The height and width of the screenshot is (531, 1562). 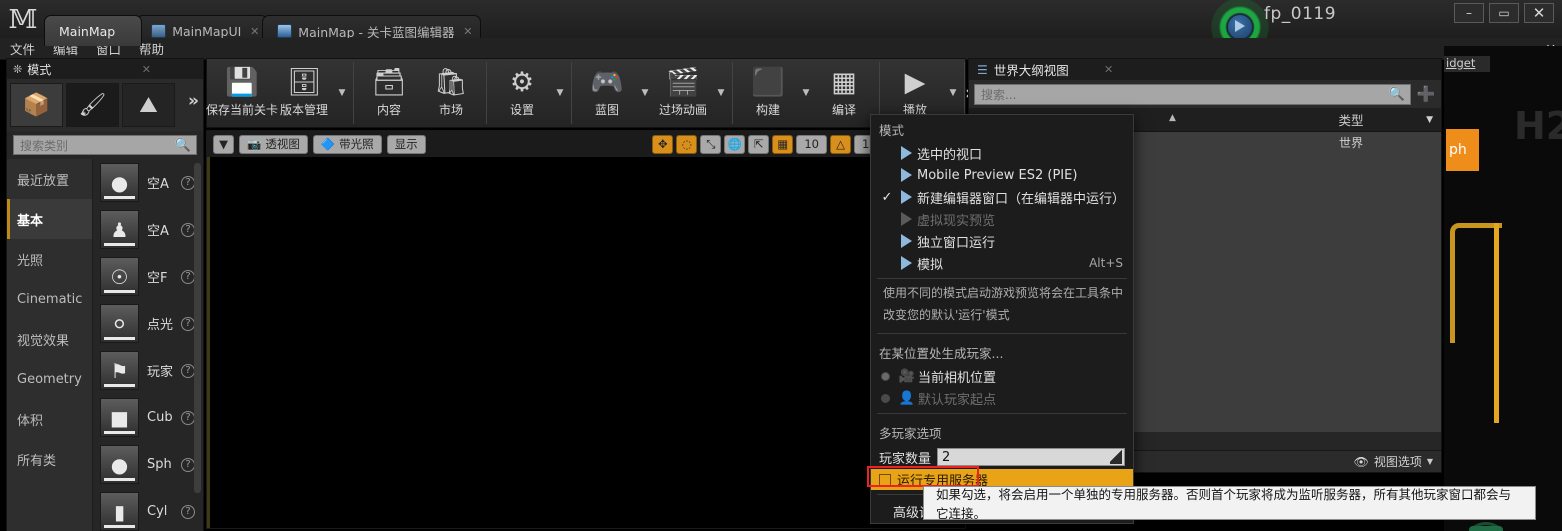 What do you see at coordinates (1504, 13) in the screenshot?
I see `maximize-button: ▭` at bounding box center [1504, 13].